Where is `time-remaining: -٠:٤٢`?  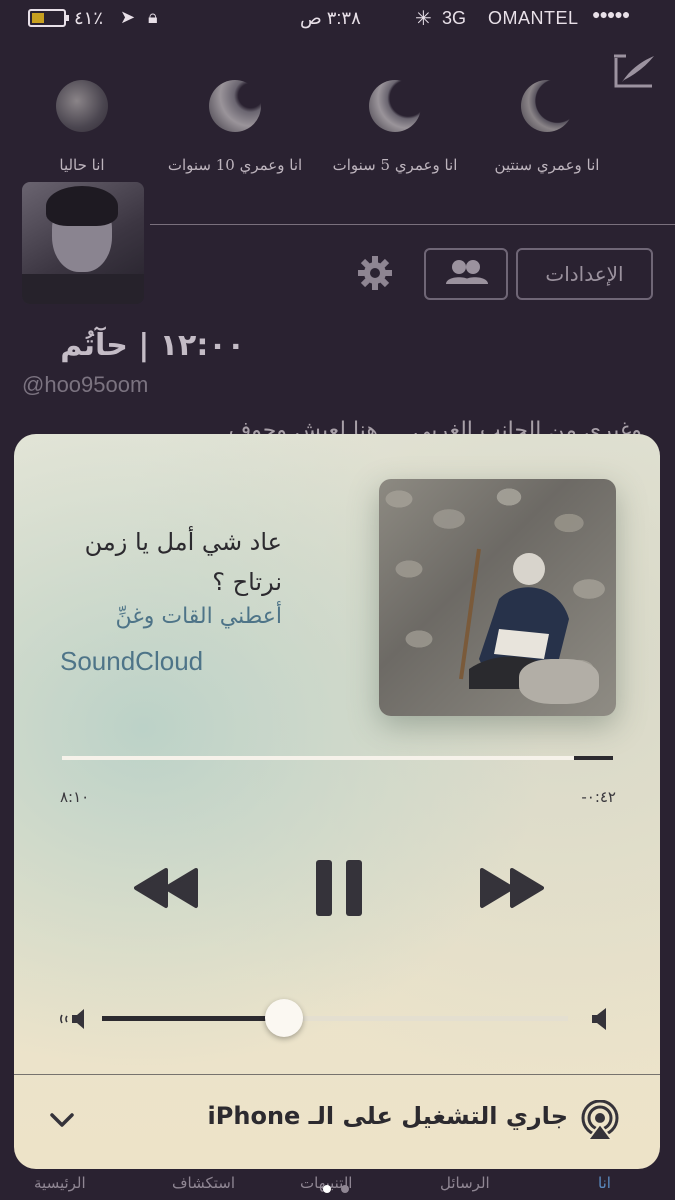
time-remaining: -٠:٤٢ is located at coordinates (598, 797).